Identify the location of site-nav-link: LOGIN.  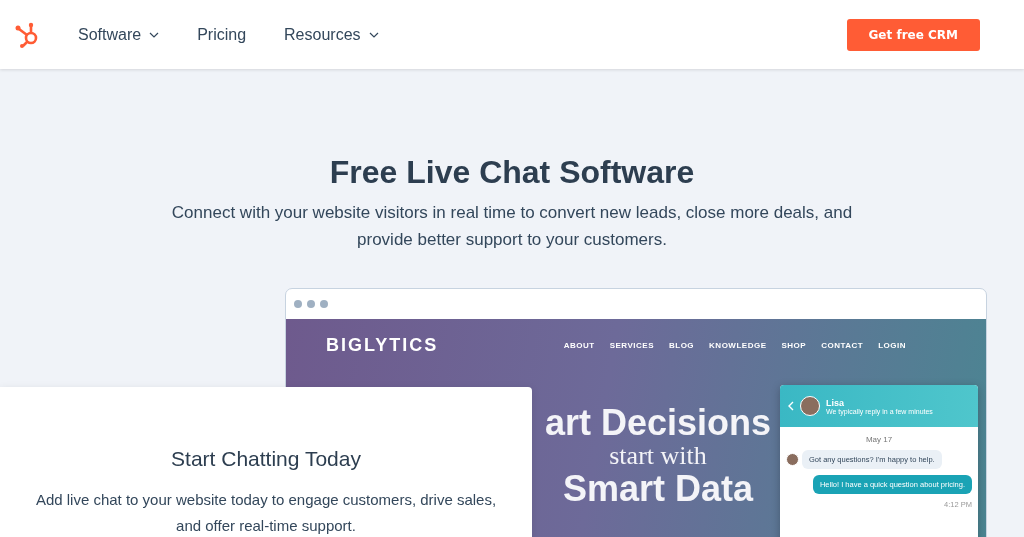
(892, 345).